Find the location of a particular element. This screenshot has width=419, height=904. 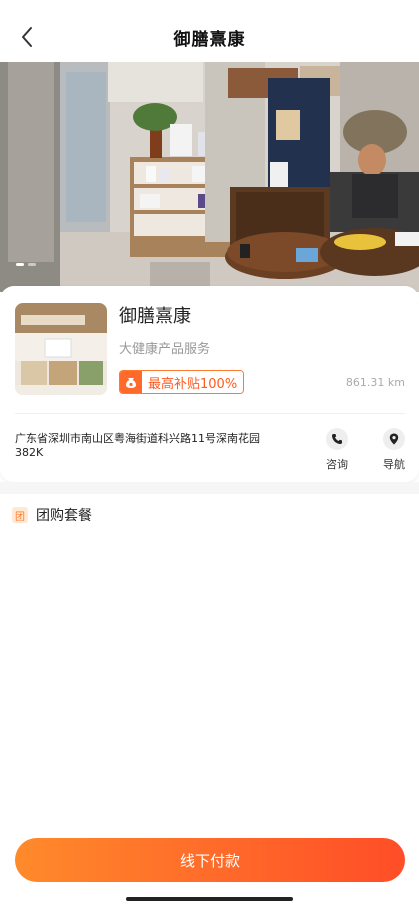

back-button is located at coordinates (27, 37).